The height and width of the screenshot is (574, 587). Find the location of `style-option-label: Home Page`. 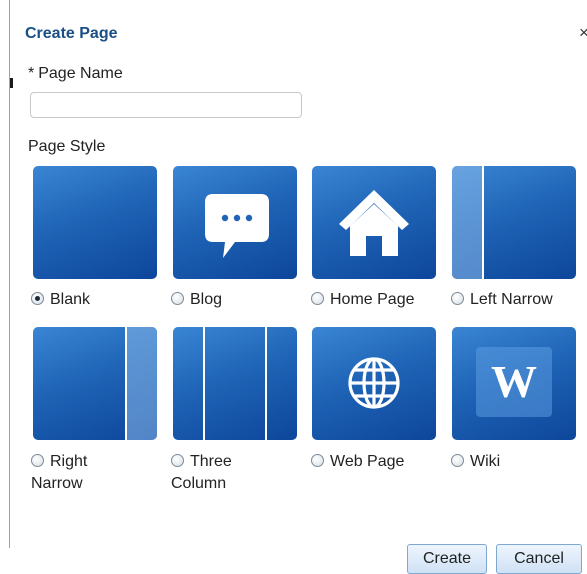

style-option-label: Home Page is located at coordinates (372, 299).